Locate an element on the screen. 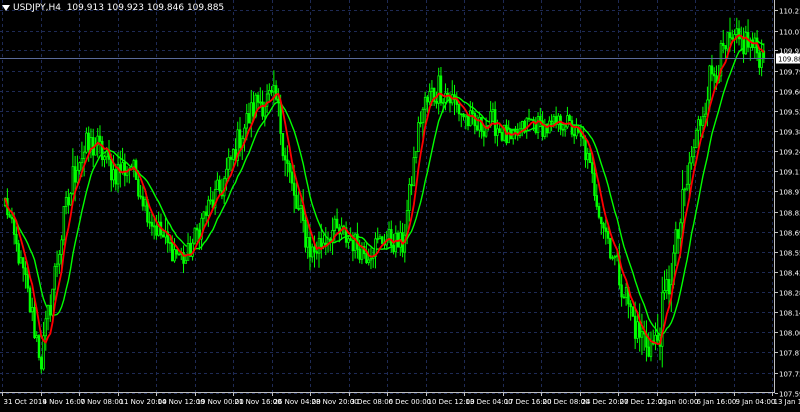 The width and height of the screenshot is (800, 412). price-tick-label: 108.695 is located at coordinates (789, 234).